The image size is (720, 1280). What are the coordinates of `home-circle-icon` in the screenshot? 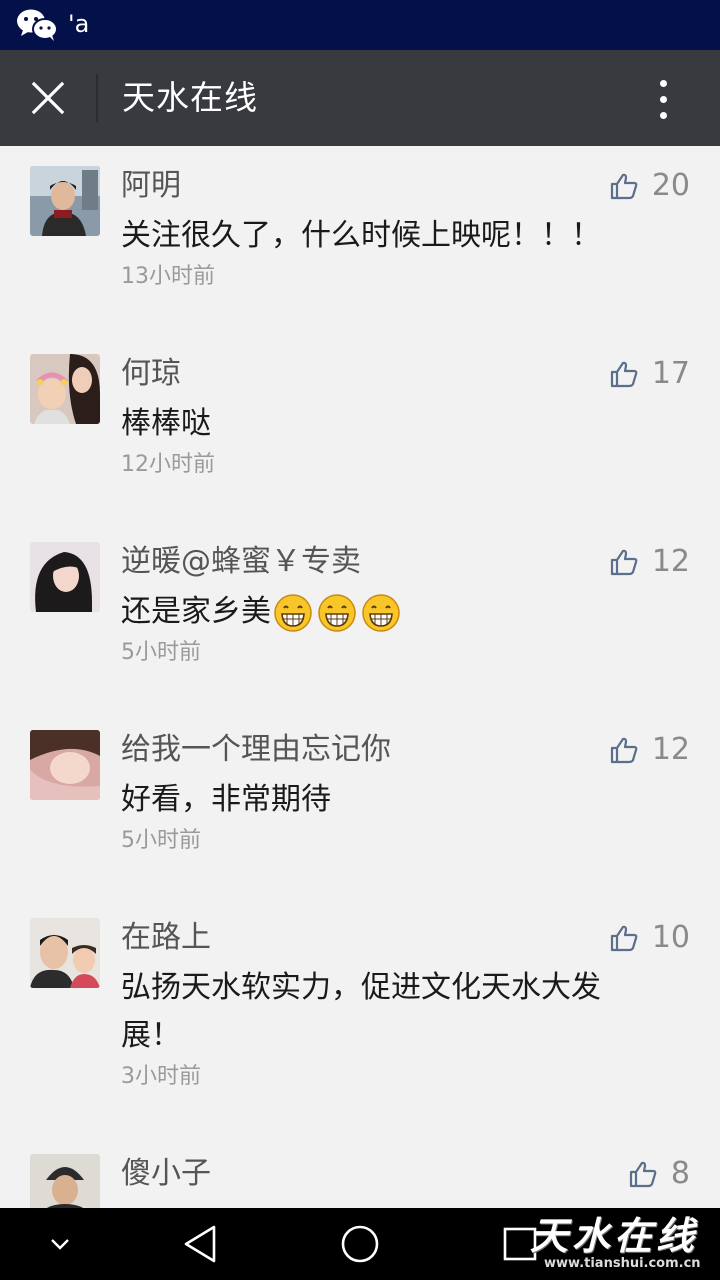 It's located at (360, 1244).